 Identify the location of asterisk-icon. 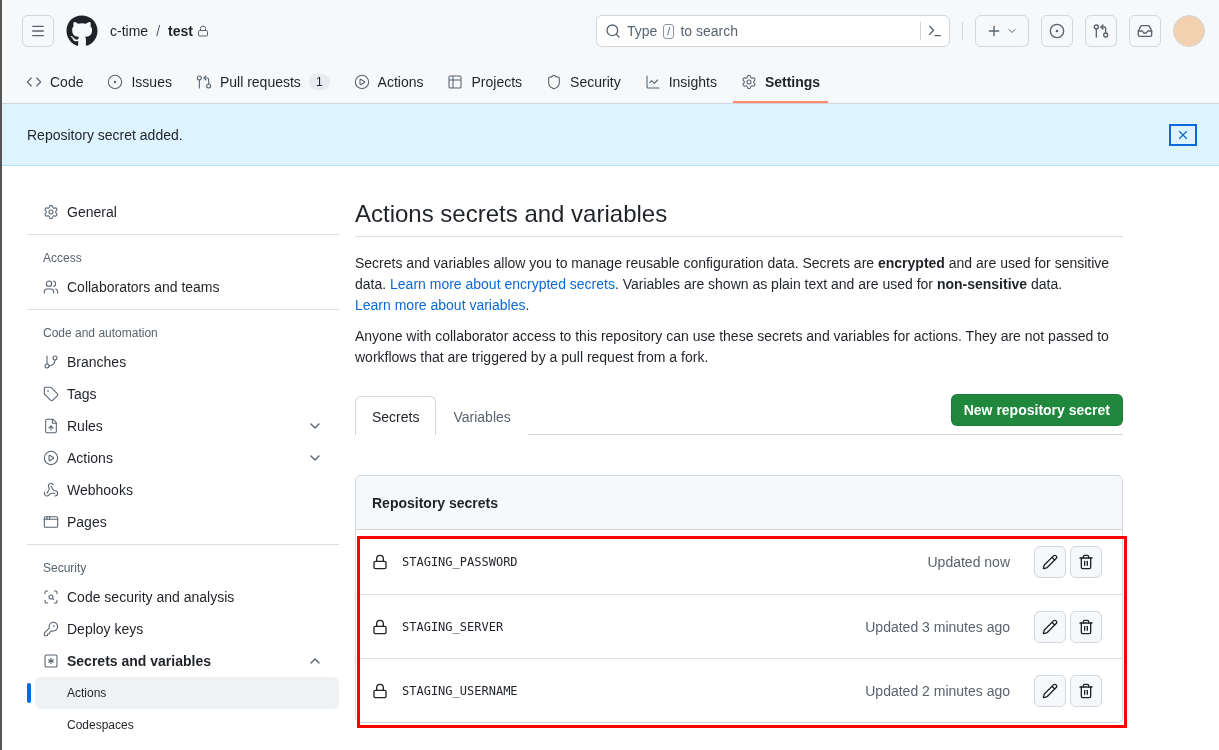
(51, 661).